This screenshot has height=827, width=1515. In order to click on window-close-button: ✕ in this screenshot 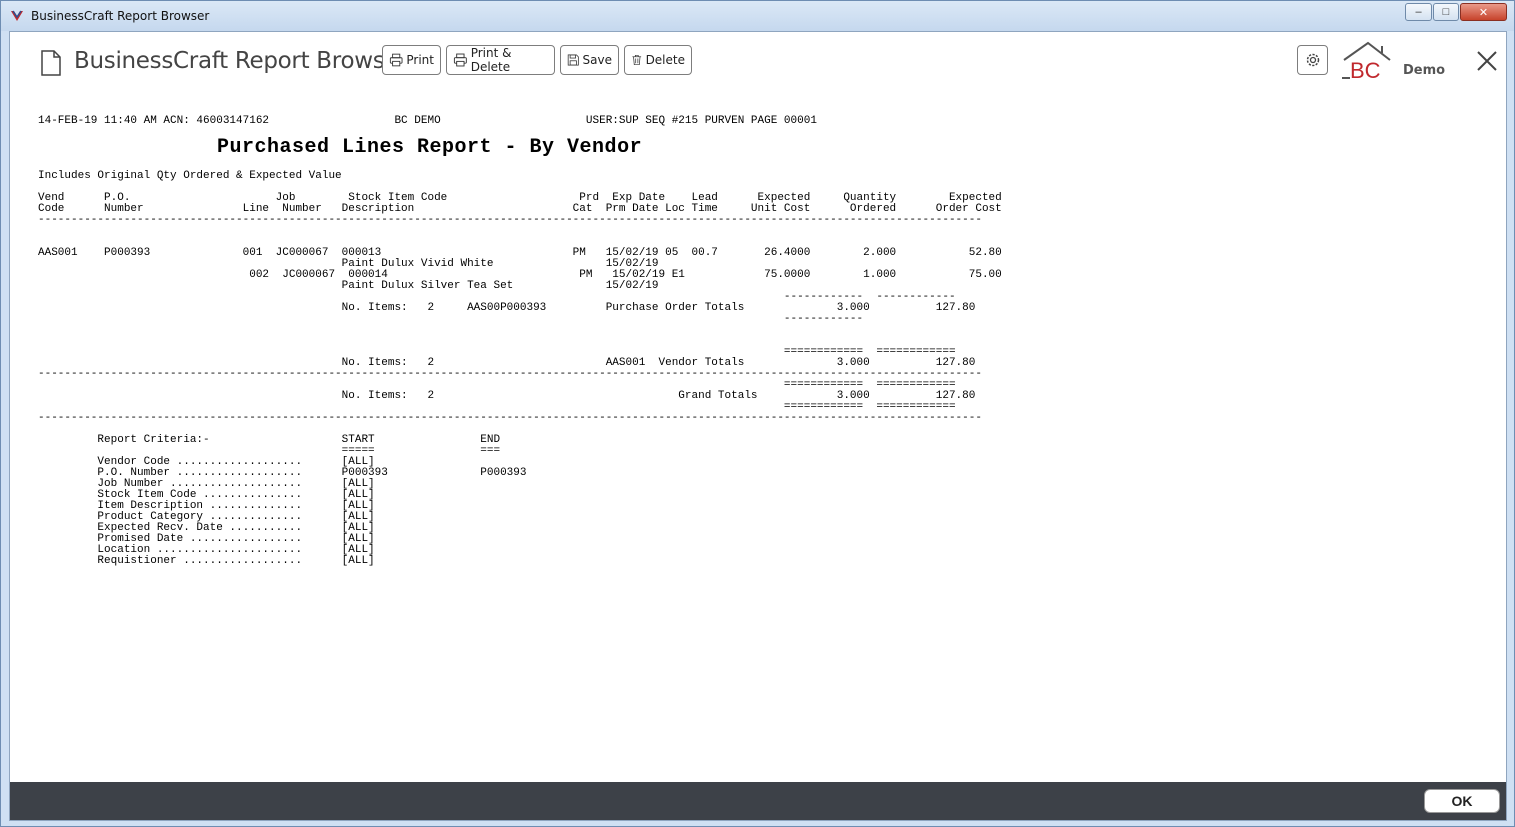, I will do `click(1483, 12)`.